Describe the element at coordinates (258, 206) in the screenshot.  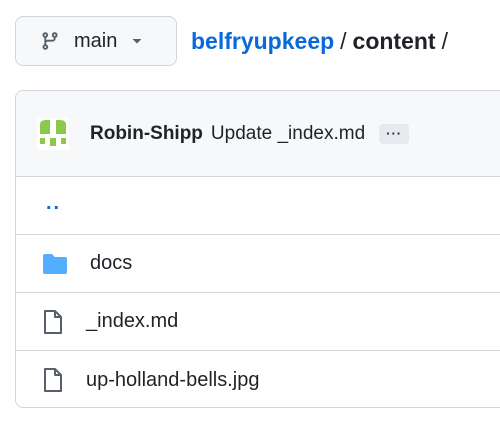
I see `parent-directory-row: ..` at that location.